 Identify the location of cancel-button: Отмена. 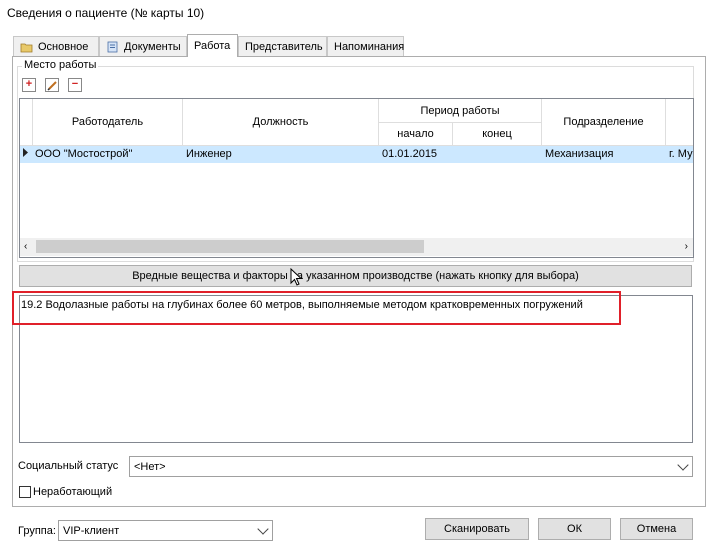
(656, 529).